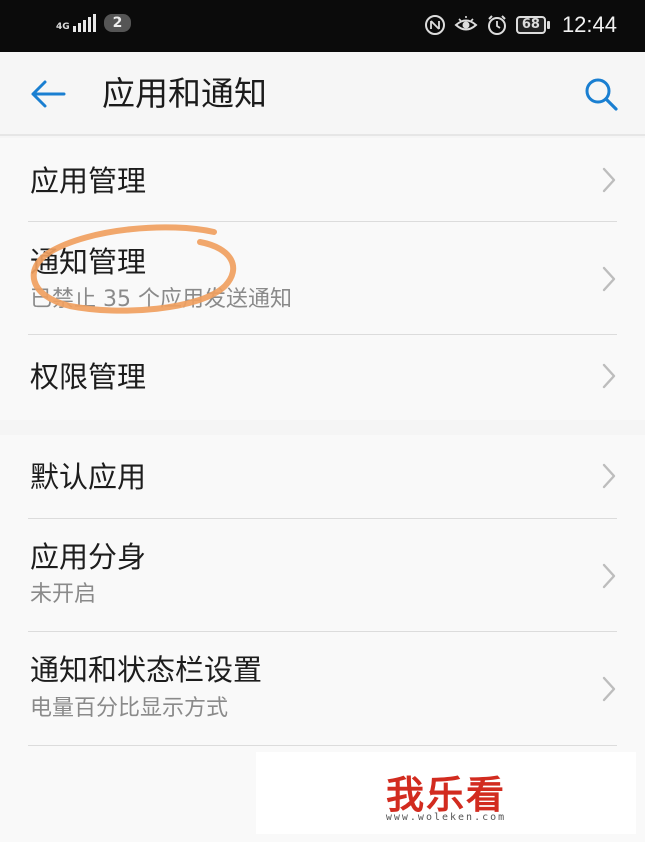 Image resolution: width=645 pixels, height=842 pixels. Describe the element at coordinates (589, 24) in the screenshot. I see `clock: 12:44` at that location.